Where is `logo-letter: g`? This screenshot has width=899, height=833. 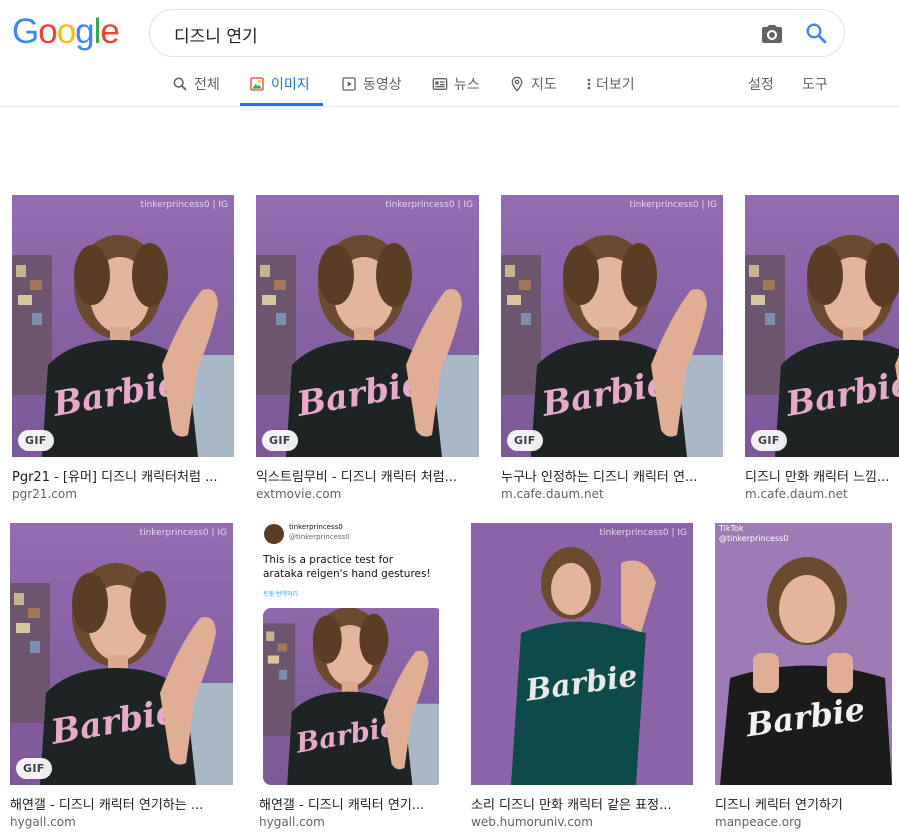 logo-letter: g is located at coordinates (84, 31).